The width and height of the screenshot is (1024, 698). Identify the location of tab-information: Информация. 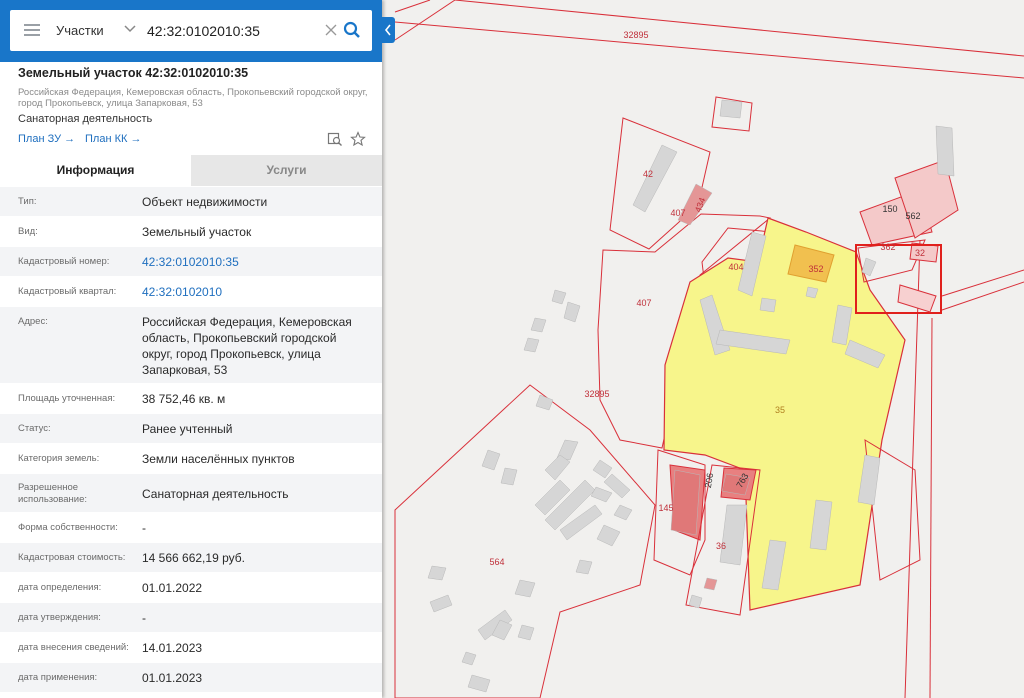
(95, 170).